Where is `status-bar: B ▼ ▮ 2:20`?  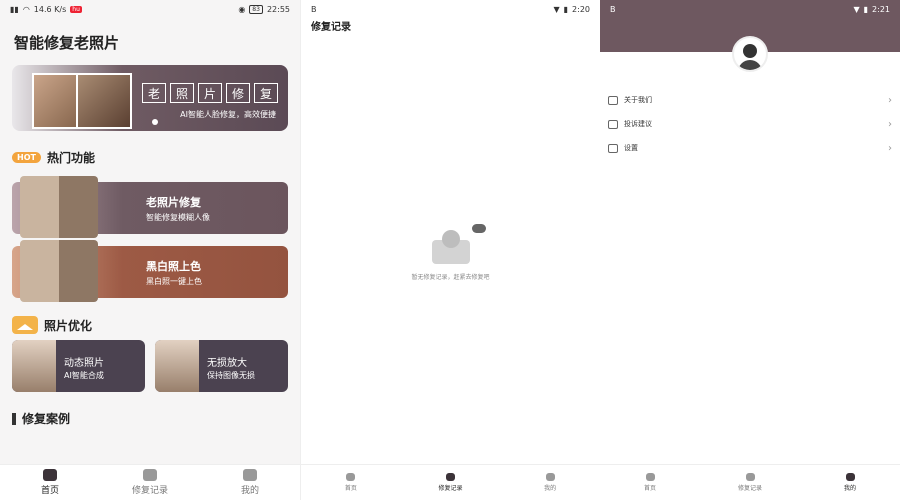
status-bar: B ▼ ▮ 2:20 is located at coordinates (450, 9).